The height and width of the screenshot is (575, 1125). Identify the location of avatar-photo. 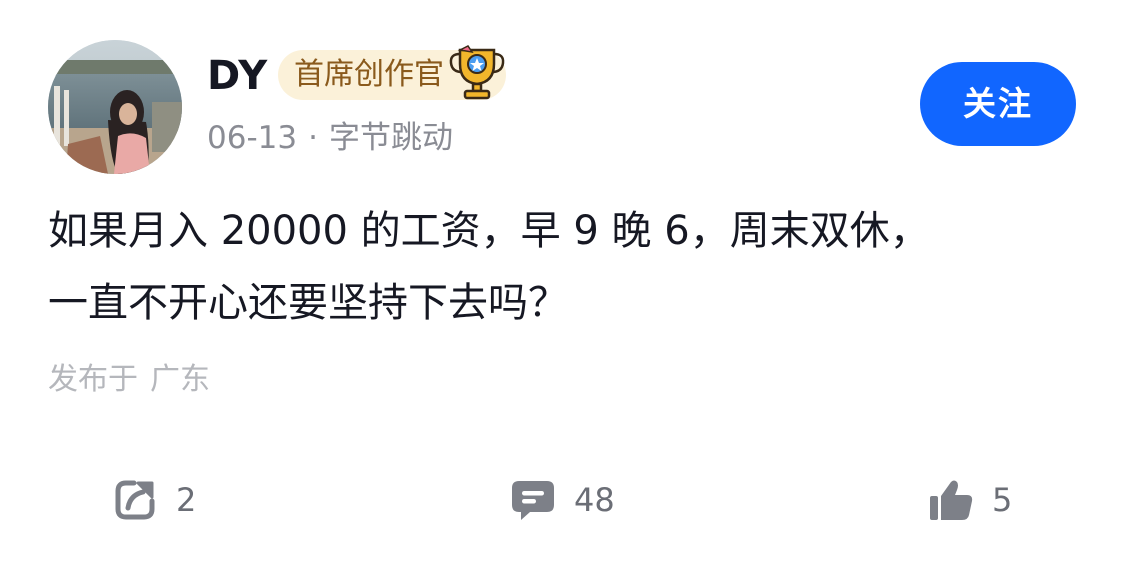
(115, 107).